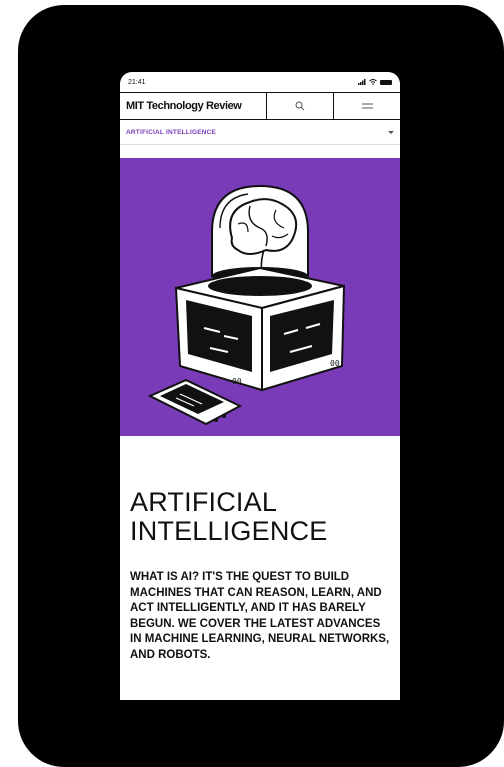 The image size is (504, 767). I want to click on page-title: ARTIFICIAL INTELLIGENCE, so click(229, 516).